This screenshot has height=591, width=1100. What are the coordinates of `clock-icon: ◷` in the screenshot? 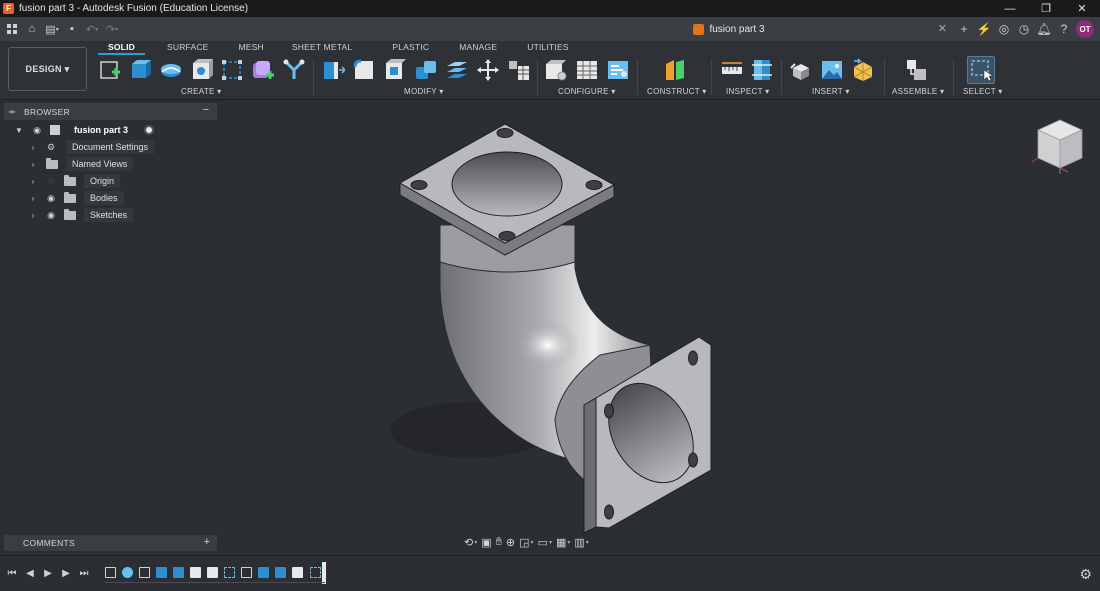 It's located at (1024, 29).